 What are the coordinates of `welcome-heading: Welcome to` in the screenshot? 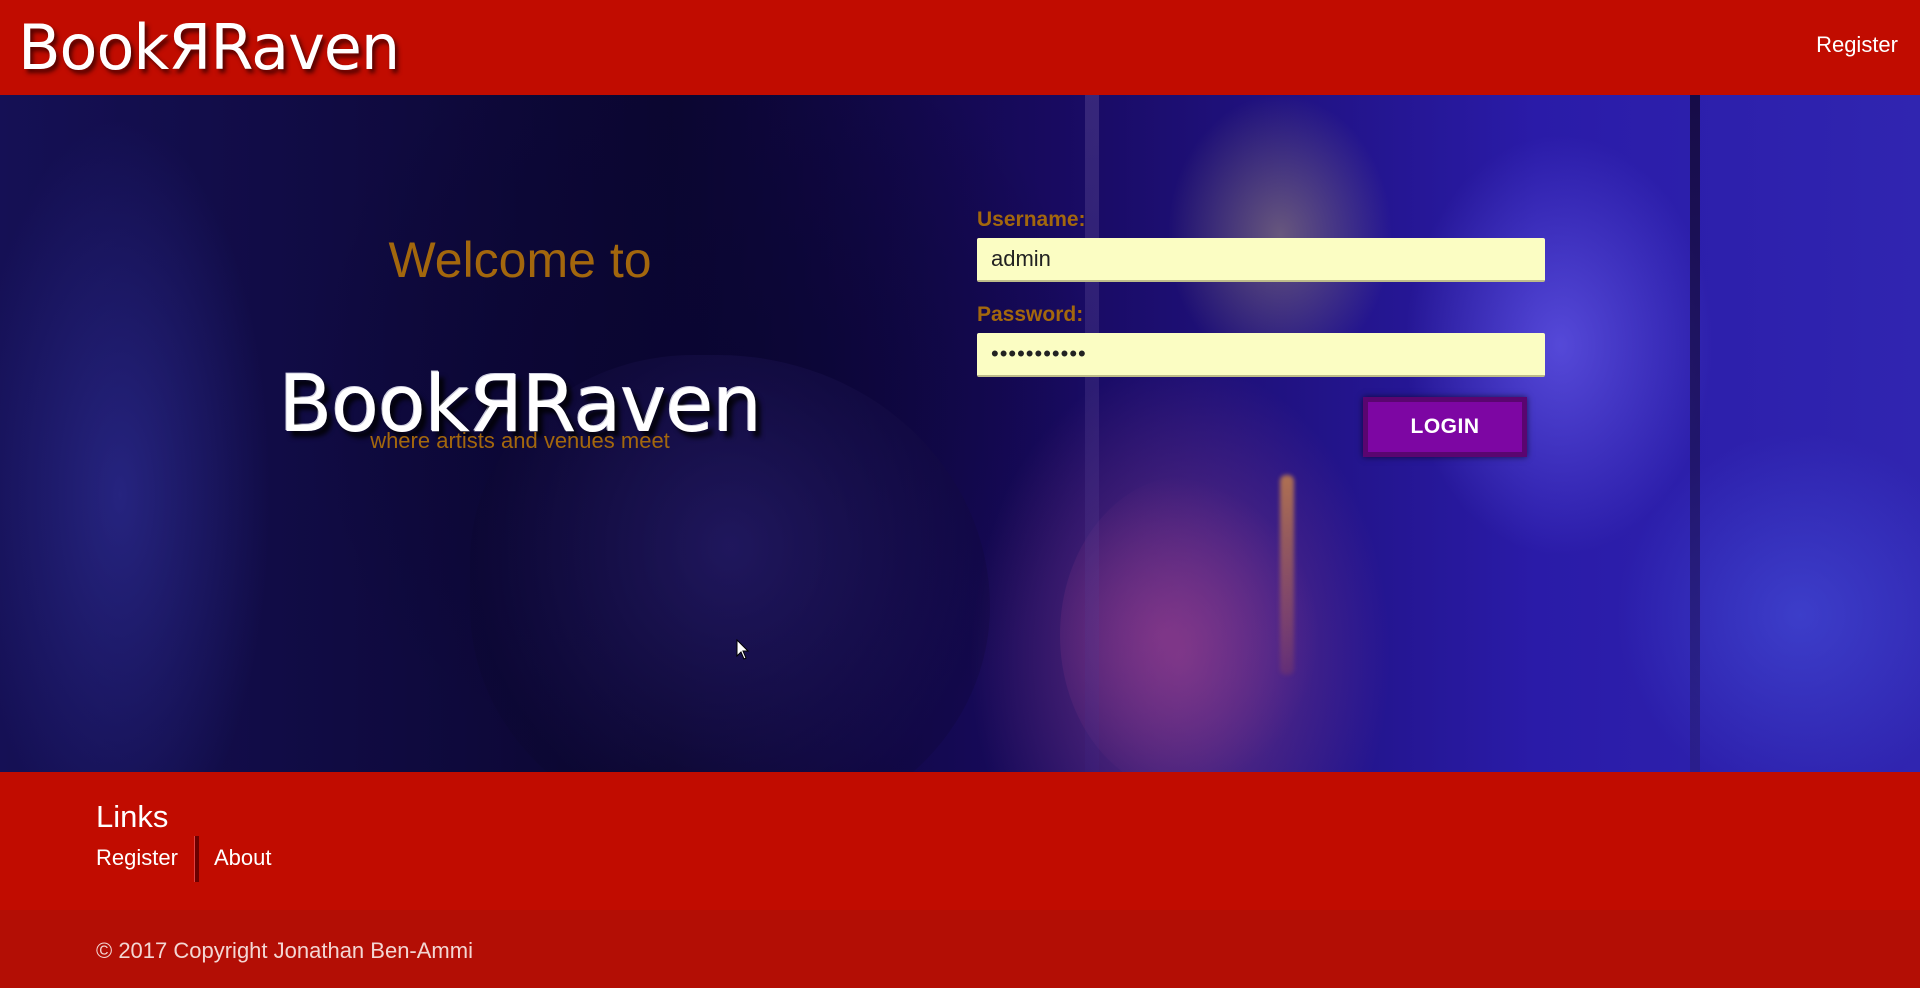 It's located at (520, 260).